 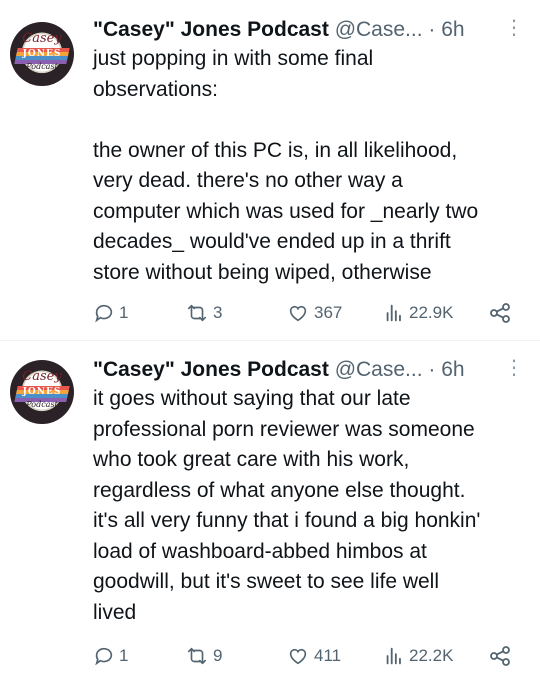 I want to click on like-button: 411, so click(x=313, y=656).